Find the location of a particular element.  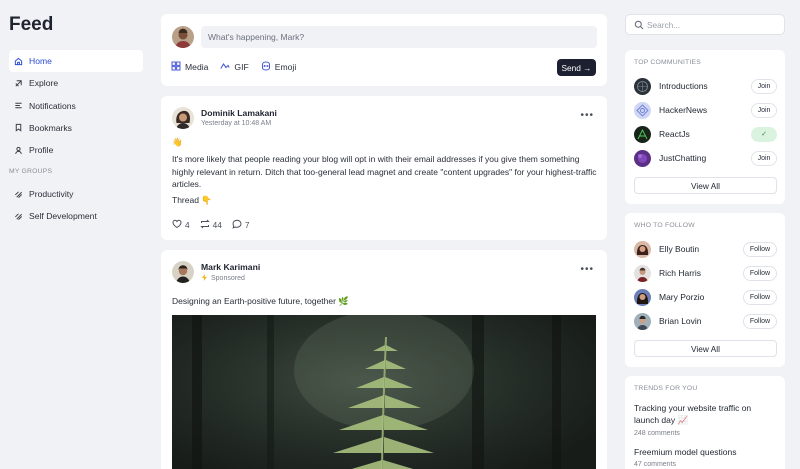

follow-row: Brian Lovin Follow is located at coordinates (705, 321).